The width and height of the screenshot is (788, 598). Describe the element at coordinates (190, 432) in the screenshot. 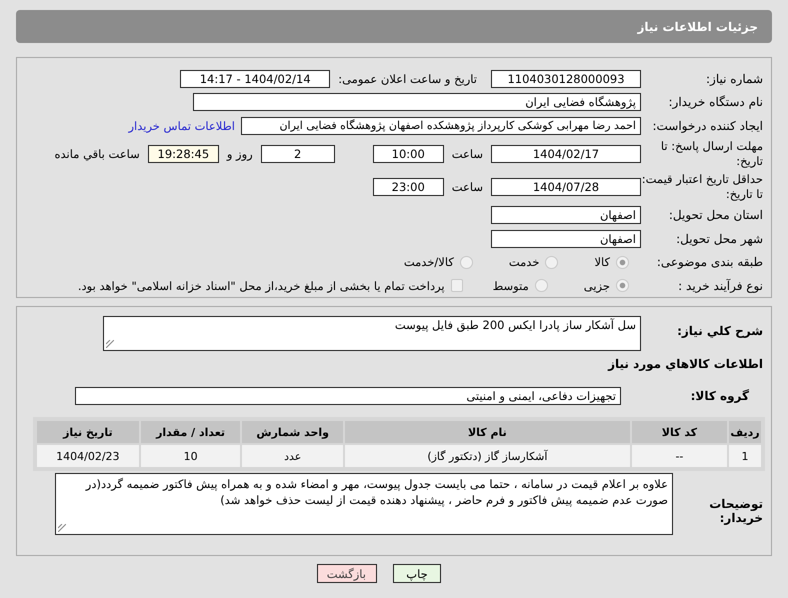

I see `column-header: تعداد / مقدار` at that location.